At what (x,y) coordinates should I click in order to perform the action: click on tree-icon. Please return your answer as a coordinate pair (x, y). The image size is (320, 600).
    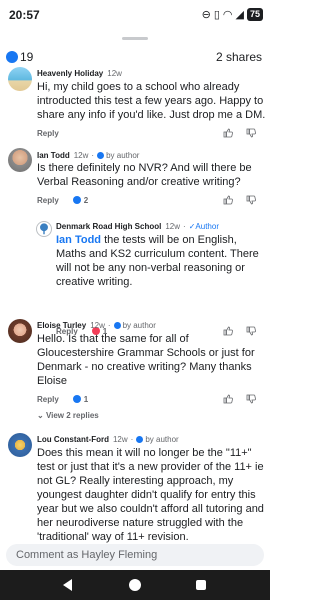
    Looking at the image, I should click on (44, 229).